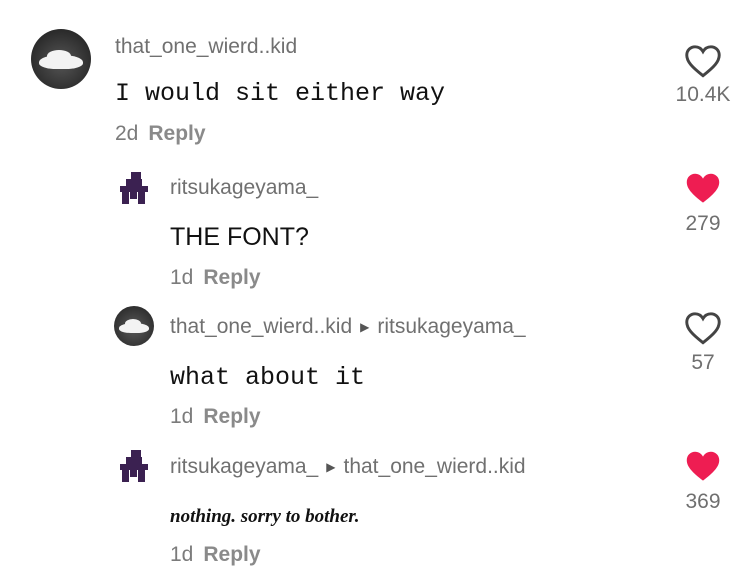  What do you see at coordinates (434, 466) in the screenshot?
I see `reply-target: that_one_wierd..kid` at bounding box center [434, 466].